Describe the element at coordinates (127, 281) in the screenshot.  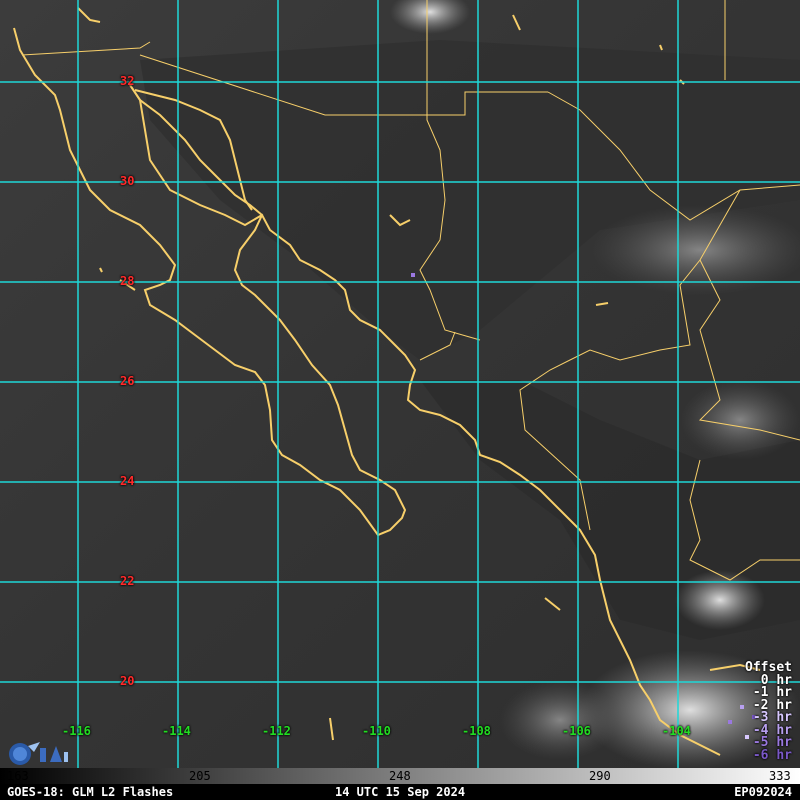
I see `lat-label: 28` at that location.